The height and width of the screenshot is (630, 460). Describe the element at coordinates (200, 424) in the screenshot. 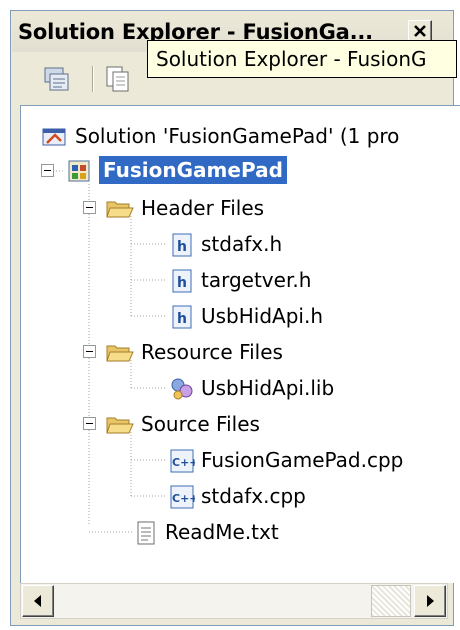

I see `source-files-label: Source Files` at that location.